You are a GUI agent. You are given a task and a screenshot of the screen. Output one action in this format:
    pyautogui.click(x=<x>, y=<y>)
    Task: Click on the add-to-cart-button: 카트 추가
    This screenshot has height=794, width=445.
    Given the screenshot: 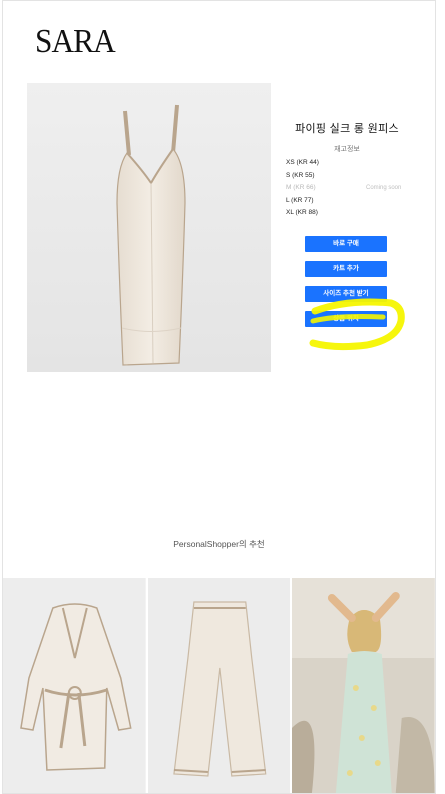 What is the action you would take?
    pyautogui.click(x=346, y=269)
    